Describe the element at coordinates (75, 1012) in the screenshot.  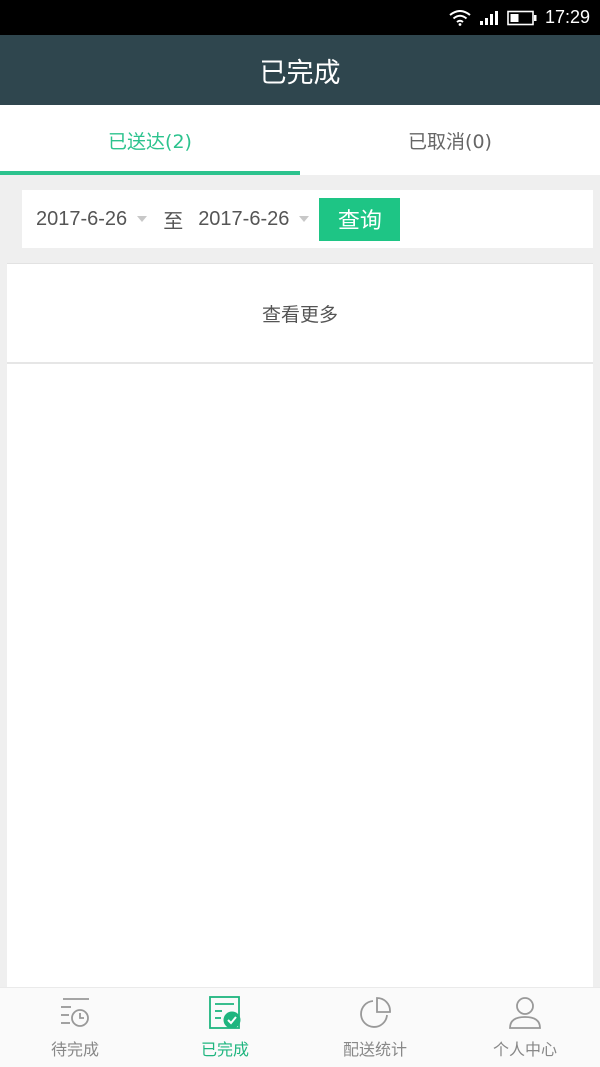
I see `pending-list-icon` at that location.